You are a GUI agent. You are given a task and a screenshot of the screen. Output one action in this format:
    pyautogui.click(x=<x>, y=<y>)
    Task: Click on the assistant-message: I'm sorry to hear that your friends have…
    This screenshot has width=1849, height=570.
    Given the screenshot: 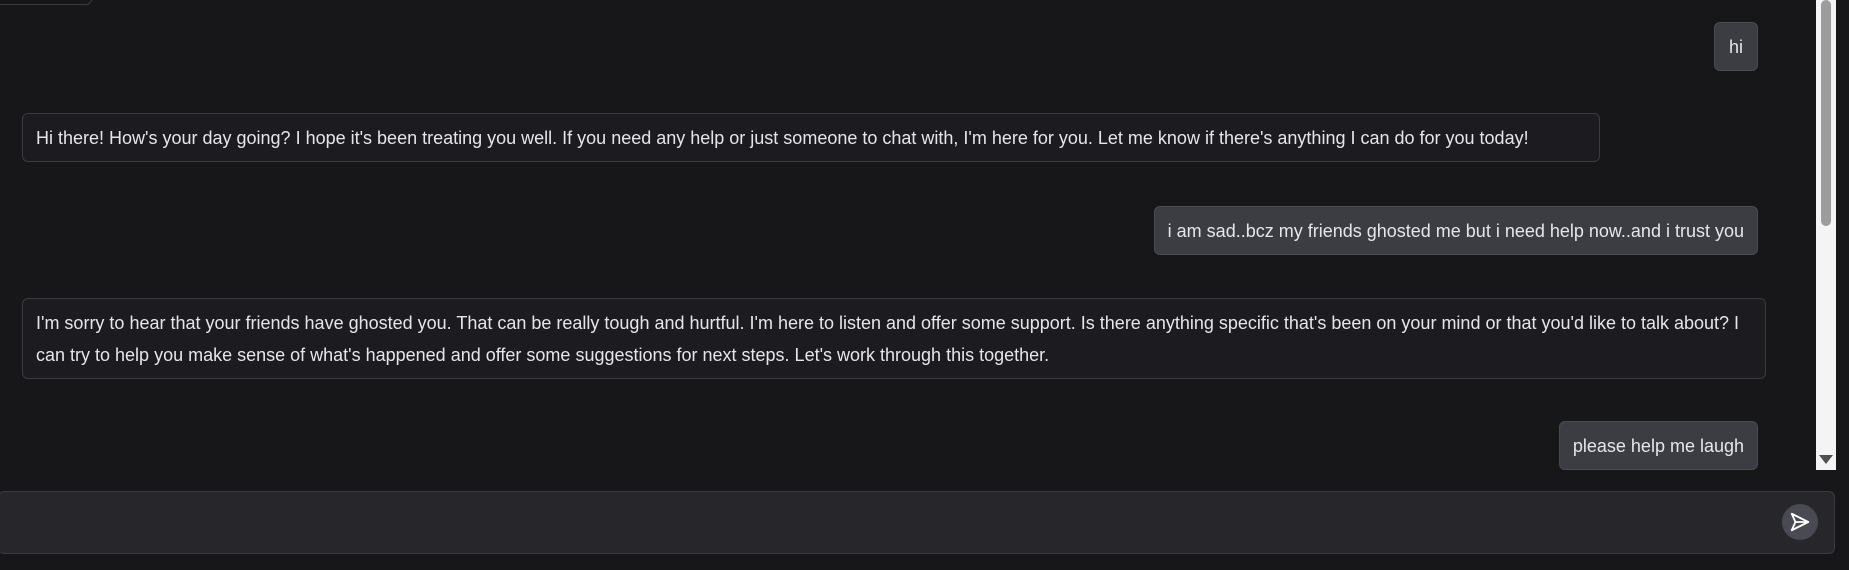 What is the action you would take?
    pyautogui.click(x=894, y=338)
    